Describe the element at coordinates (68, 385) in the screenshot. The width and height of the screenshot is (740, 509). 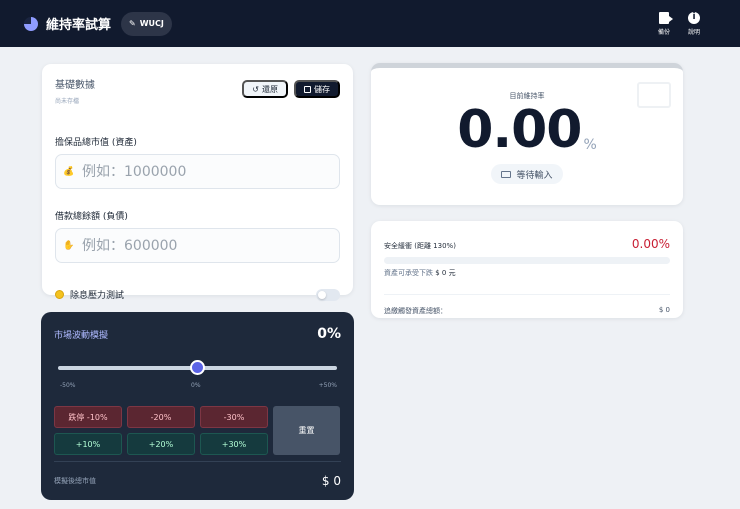
I see `slider-label-min: -50%` at that location.